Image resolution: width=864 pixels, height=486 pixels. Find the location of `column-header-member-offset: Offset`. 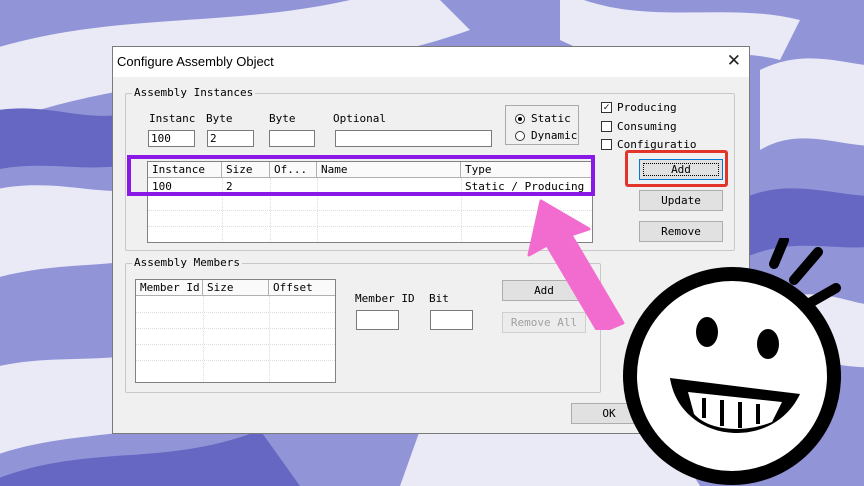

column-header-member-offset: Offset is located at coordinates (302, 288).